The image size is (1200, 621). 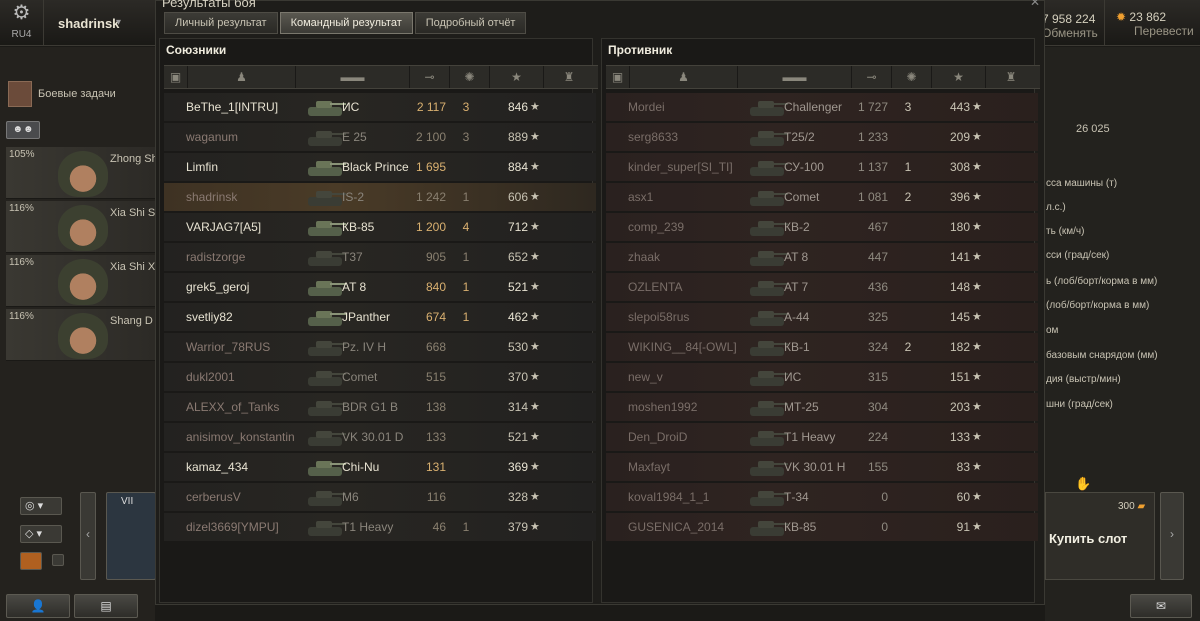 I want to click on table-row: WIKING__84[-OWL] КВ-1 324 2 182 ★, so click(x=822, y=347).